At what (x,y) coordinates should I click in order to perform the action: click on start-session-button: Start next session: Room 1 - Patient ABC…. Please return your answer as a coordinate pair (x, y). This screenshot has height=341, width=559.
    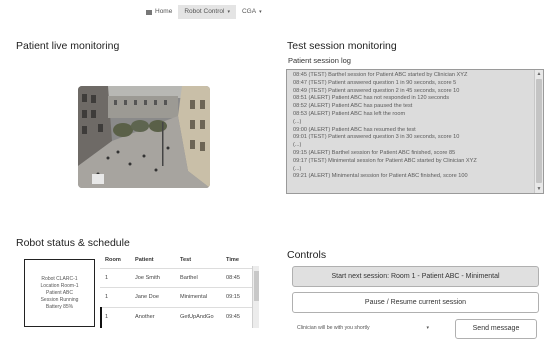
    Looking at the image, I should click on (415, 276).